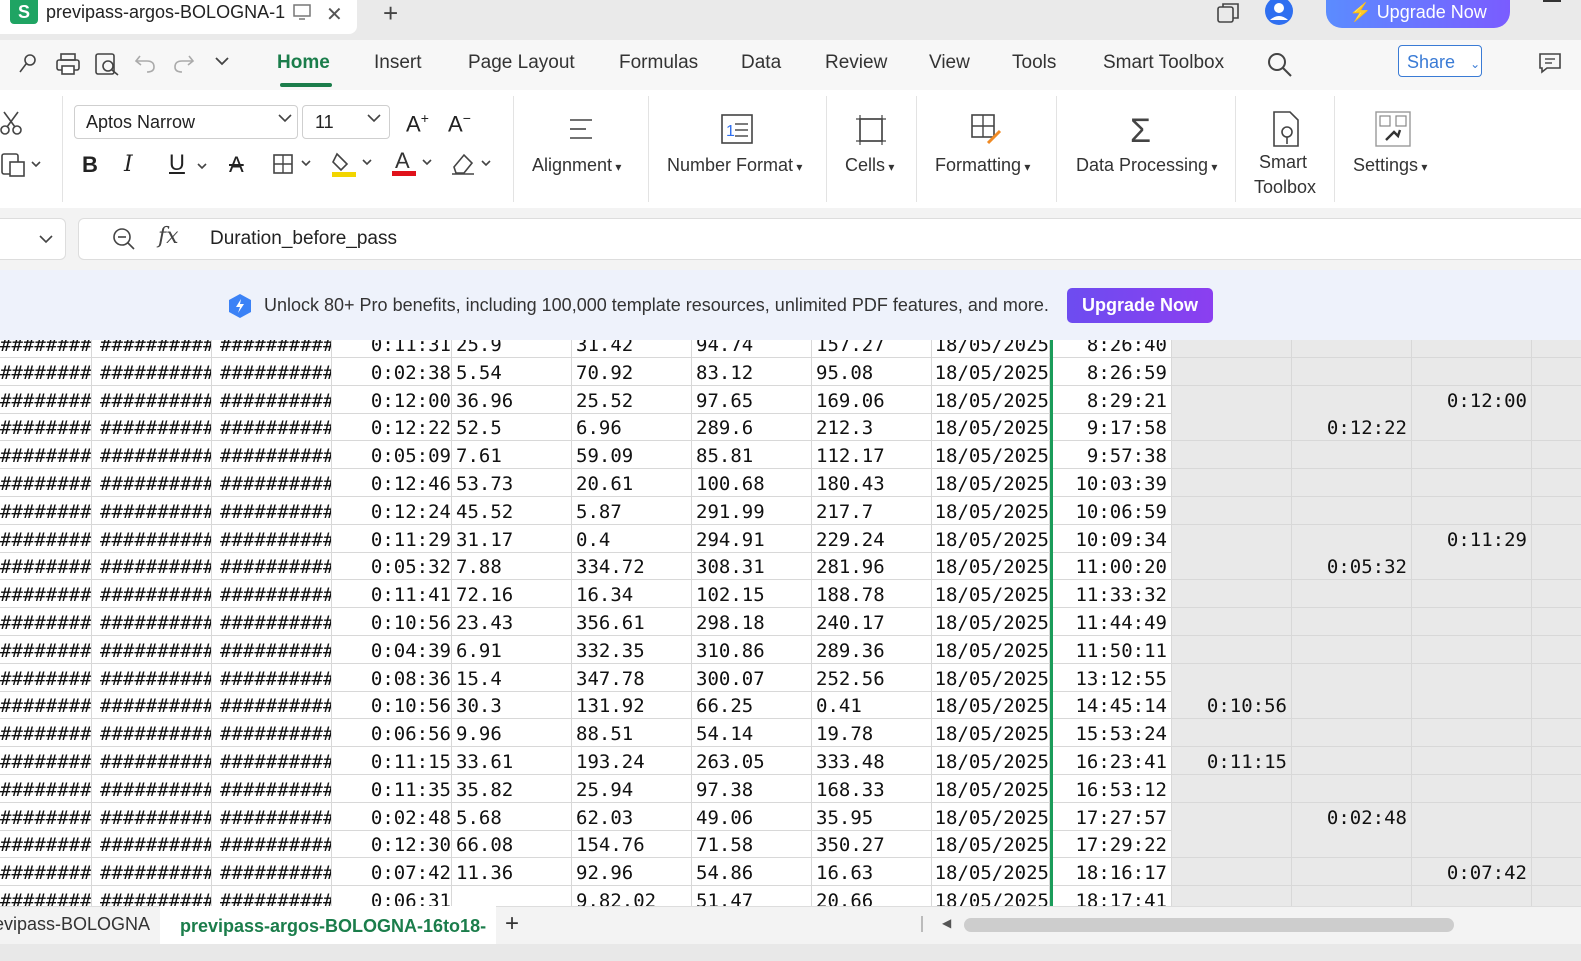  What do you see at coordinates (872, 896) in the screenshot?
I see `table-cell: 20.66` at bounding box center [872, 896].